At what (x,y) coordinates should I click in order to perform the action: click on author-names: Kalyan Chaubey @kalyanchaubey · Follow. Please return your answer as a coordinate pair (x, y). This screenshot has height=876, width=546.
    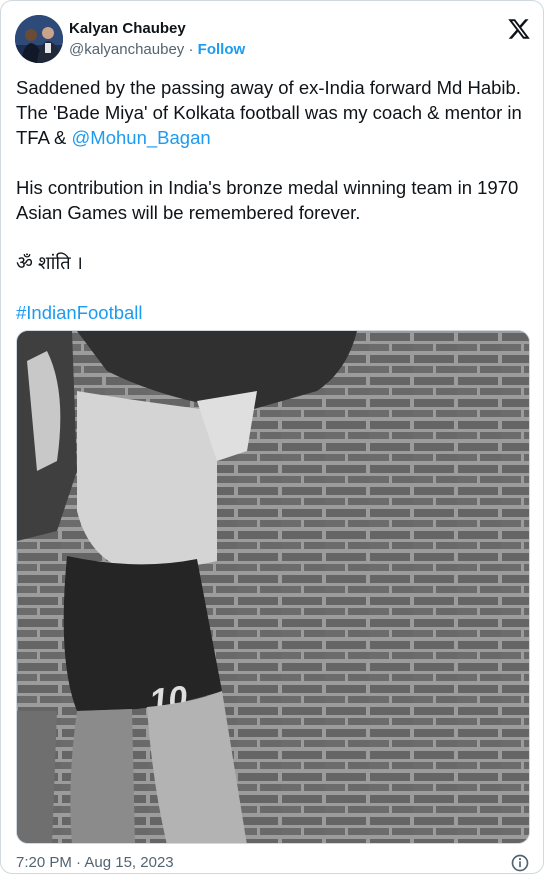
    Looking at the image, I should click on (157, 39).